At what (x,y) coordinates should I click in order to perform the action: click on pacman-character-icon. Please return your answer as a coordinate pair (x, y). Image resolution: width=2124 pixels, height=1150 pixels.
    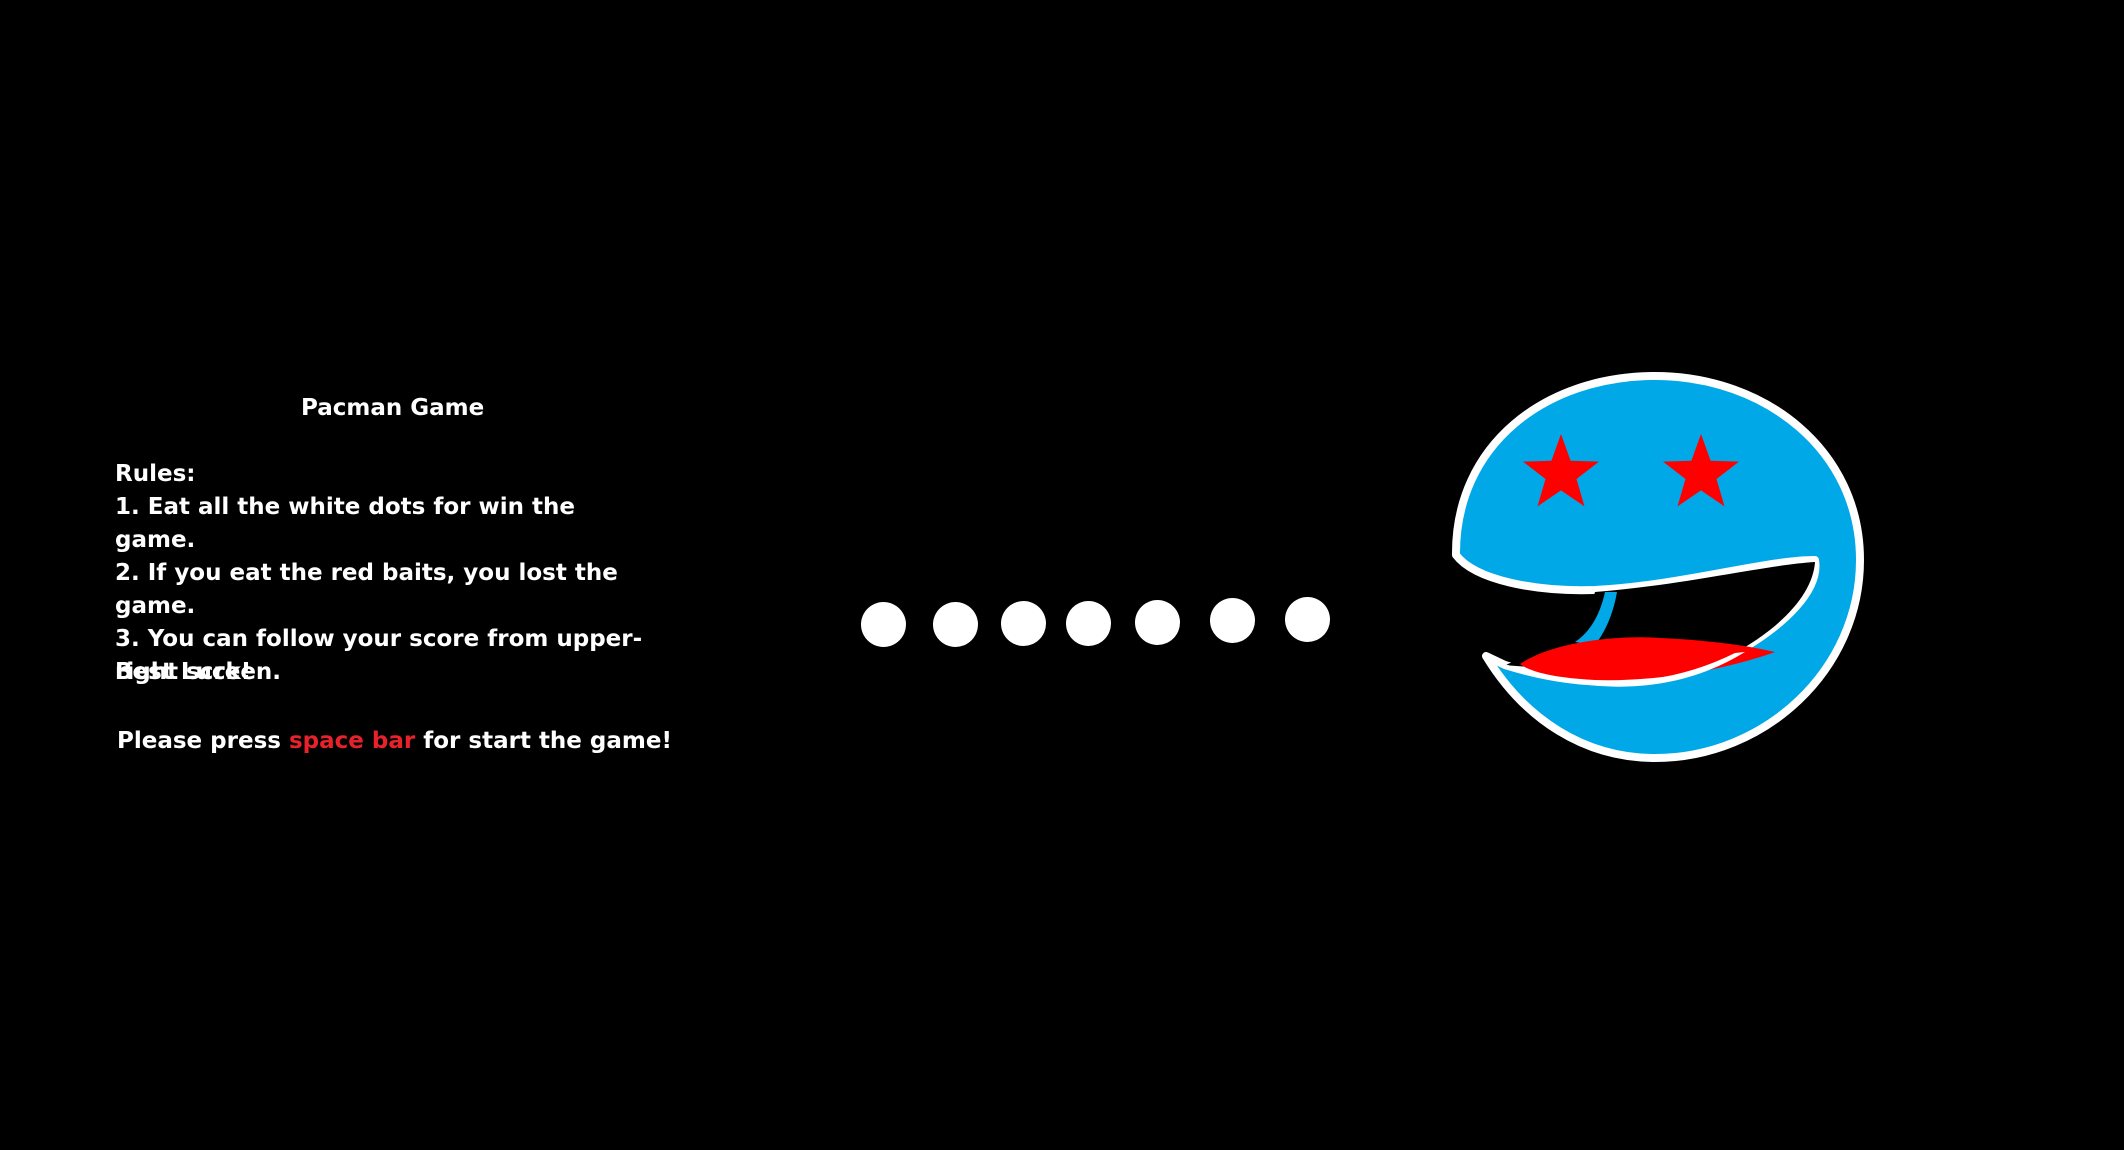
    Looking at the image, I should click on (1657, 567).